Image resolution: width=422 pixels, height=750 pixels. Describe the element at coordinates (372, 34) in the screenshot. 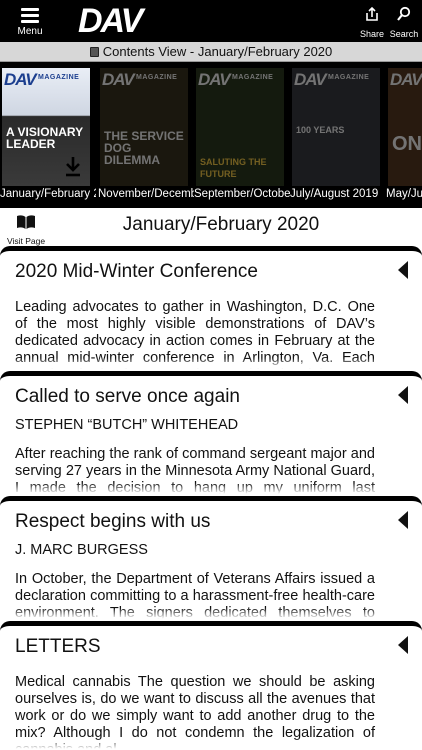

I see `share-label: Share` at that location.